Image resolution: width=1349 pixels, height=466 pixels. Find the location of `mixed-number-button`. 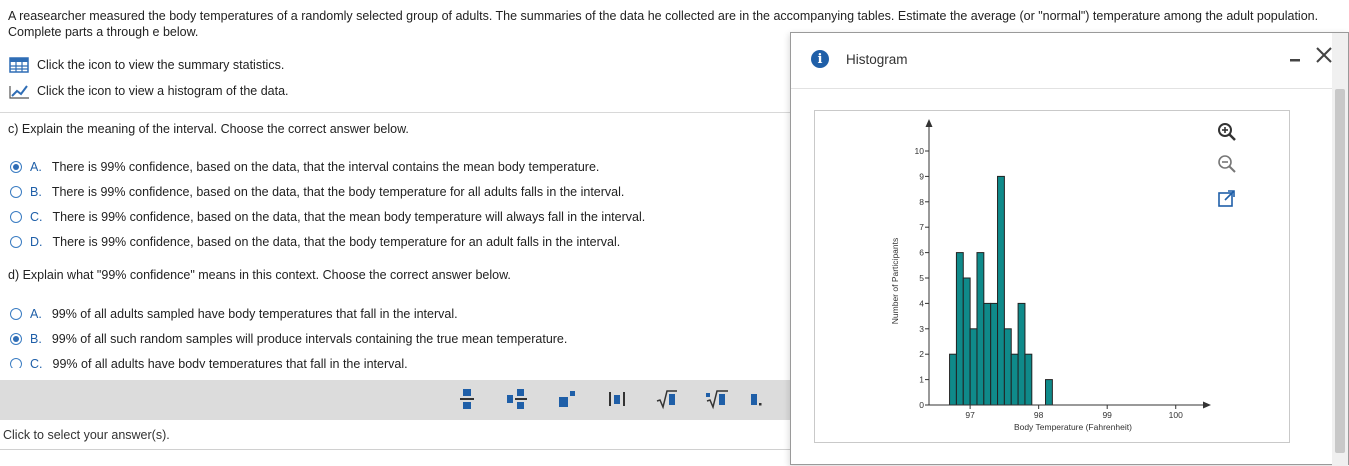

mixed-number-button is located at coordinates (517, 399).